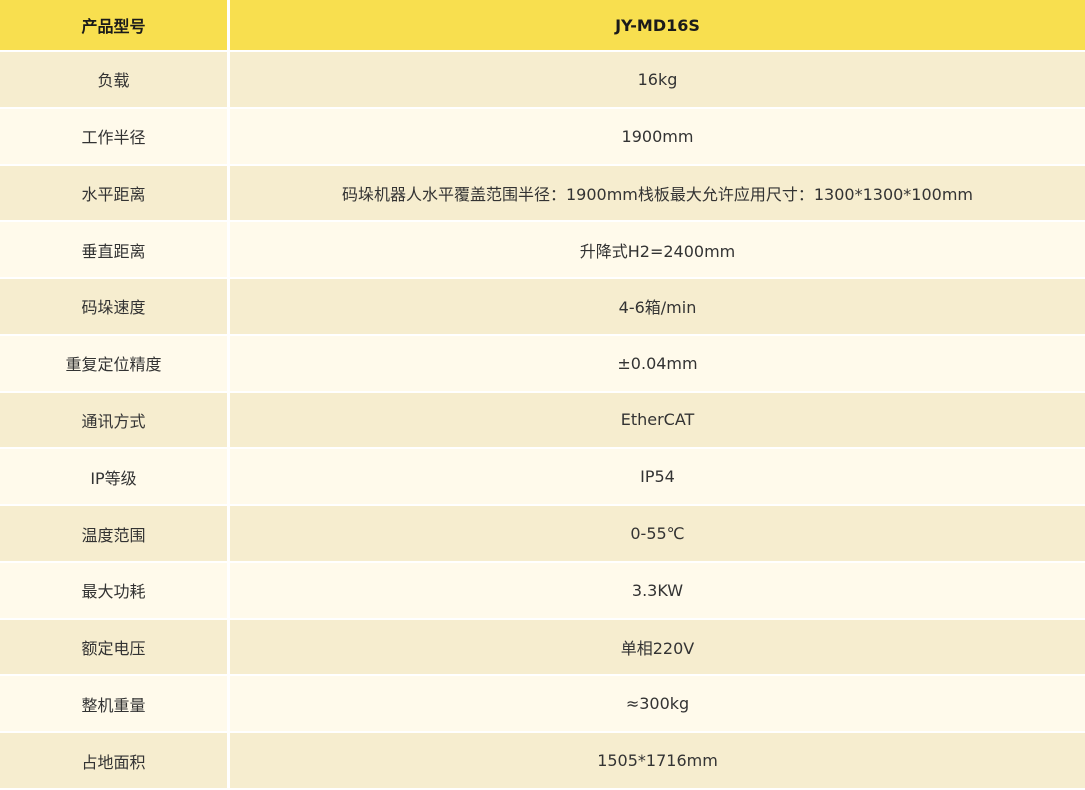 Image resolution: width=1085 pixels, height=790 pixels. What do you see at coordinates (115, 534) in the screenshot?
I see `row-label: 温度范围` at bounding box center [115, 534].